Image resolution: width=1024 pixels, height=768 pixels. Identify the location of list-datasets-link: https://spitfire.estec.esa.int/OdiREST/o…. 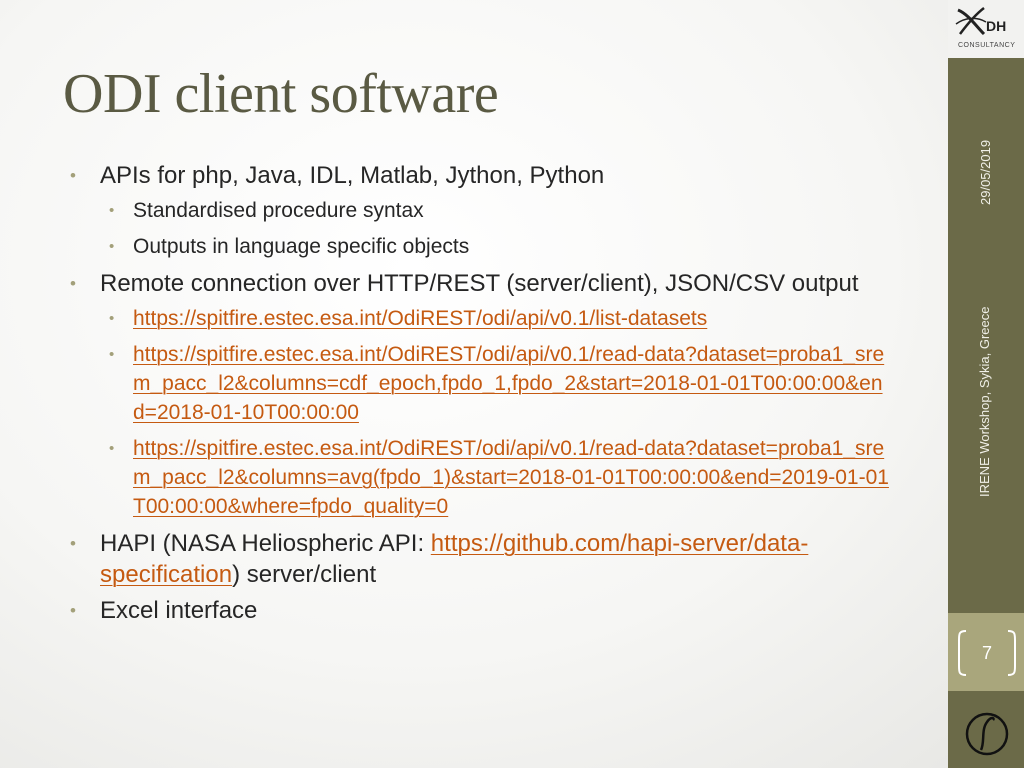
(420, 318).